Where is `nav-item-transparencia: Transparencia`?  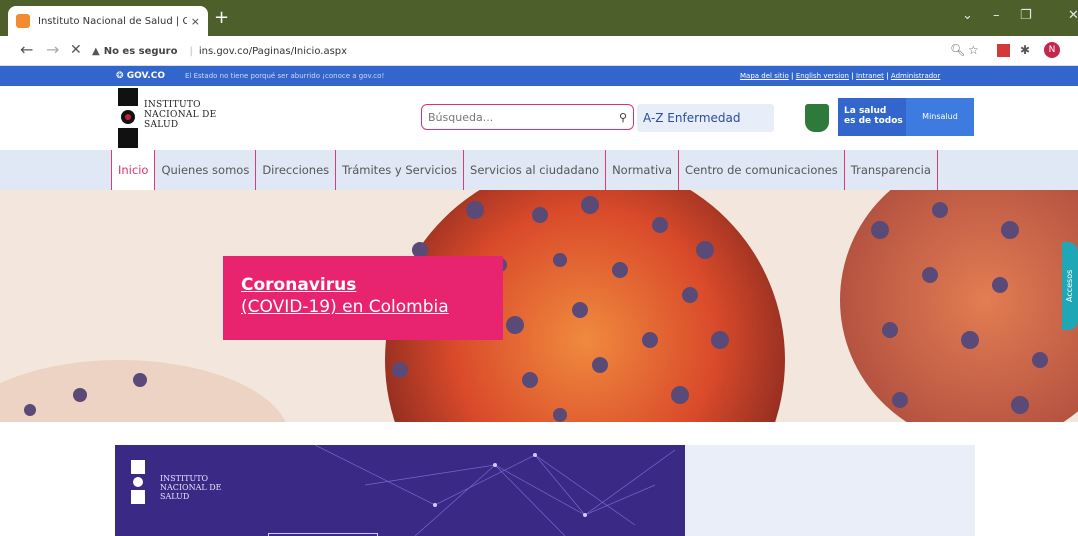 nav-item-transparencia: Transparencia is located at coordinates (891, 170).